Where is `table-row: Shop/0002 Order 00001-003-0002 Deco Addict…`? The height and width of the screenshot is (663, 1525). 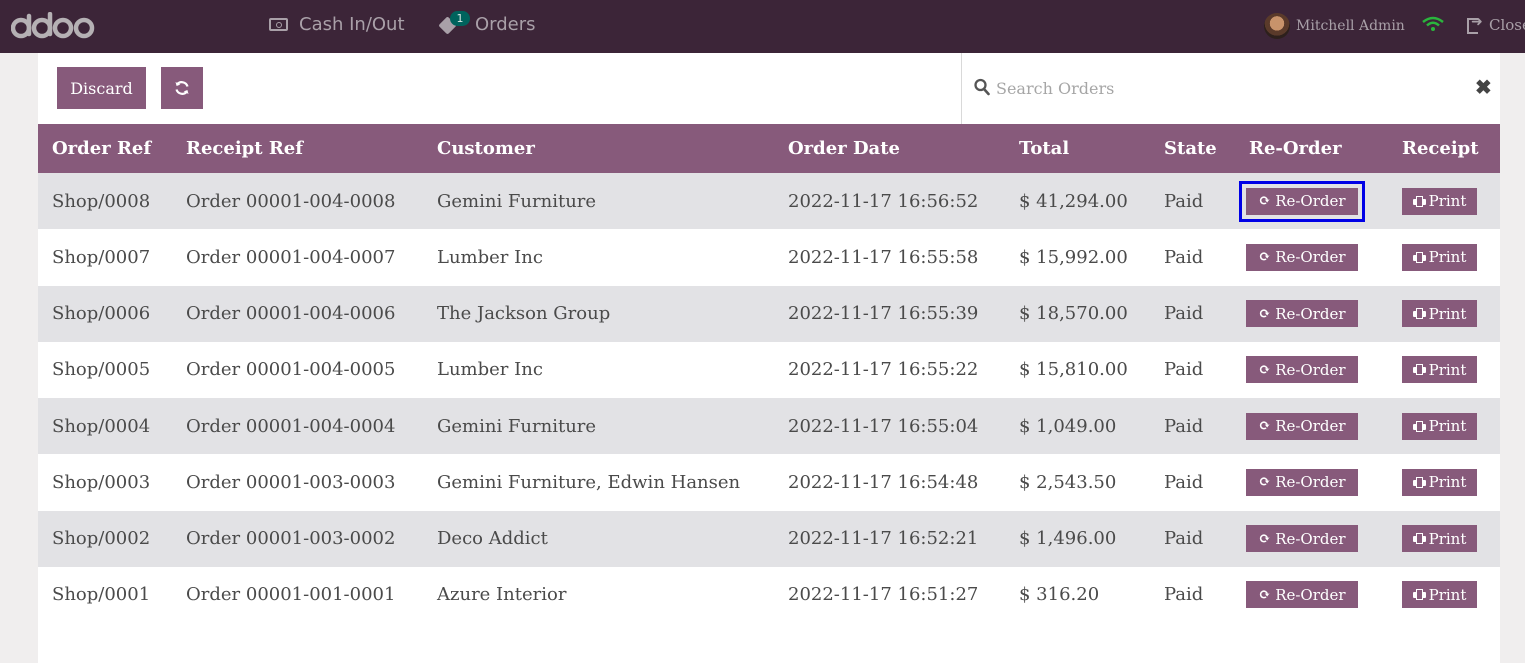 table-row: Shop/0002 Order 00001-003-0002 Deco Addict… is located at coordinates (769, 538).